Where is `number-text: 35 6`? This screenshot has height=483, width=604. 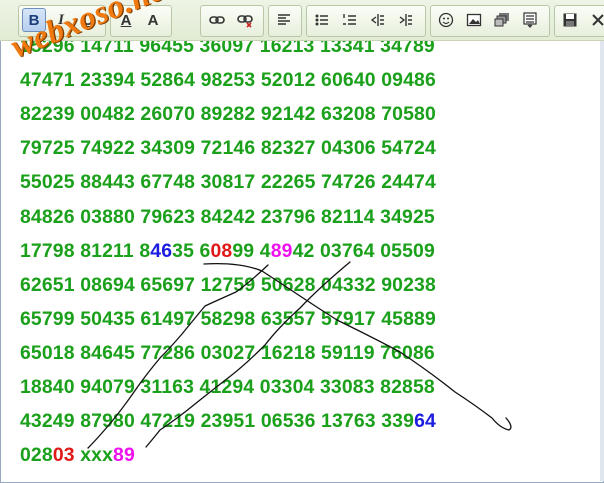
number-text: 35 6 is located at coordinates (191, 250).